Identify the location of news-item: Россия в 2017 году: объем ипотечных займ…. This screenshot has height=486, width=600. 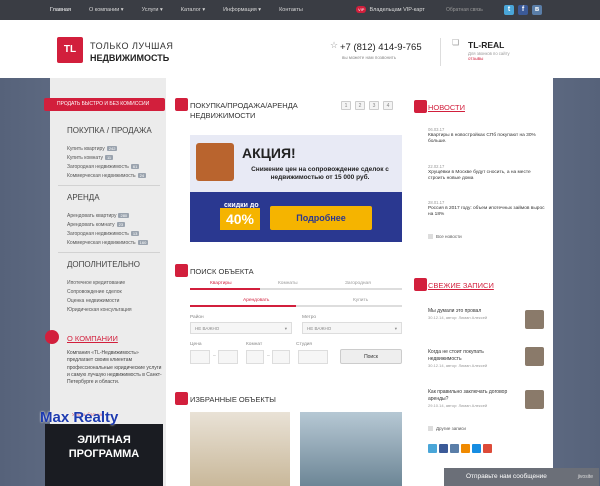
(488, 212).